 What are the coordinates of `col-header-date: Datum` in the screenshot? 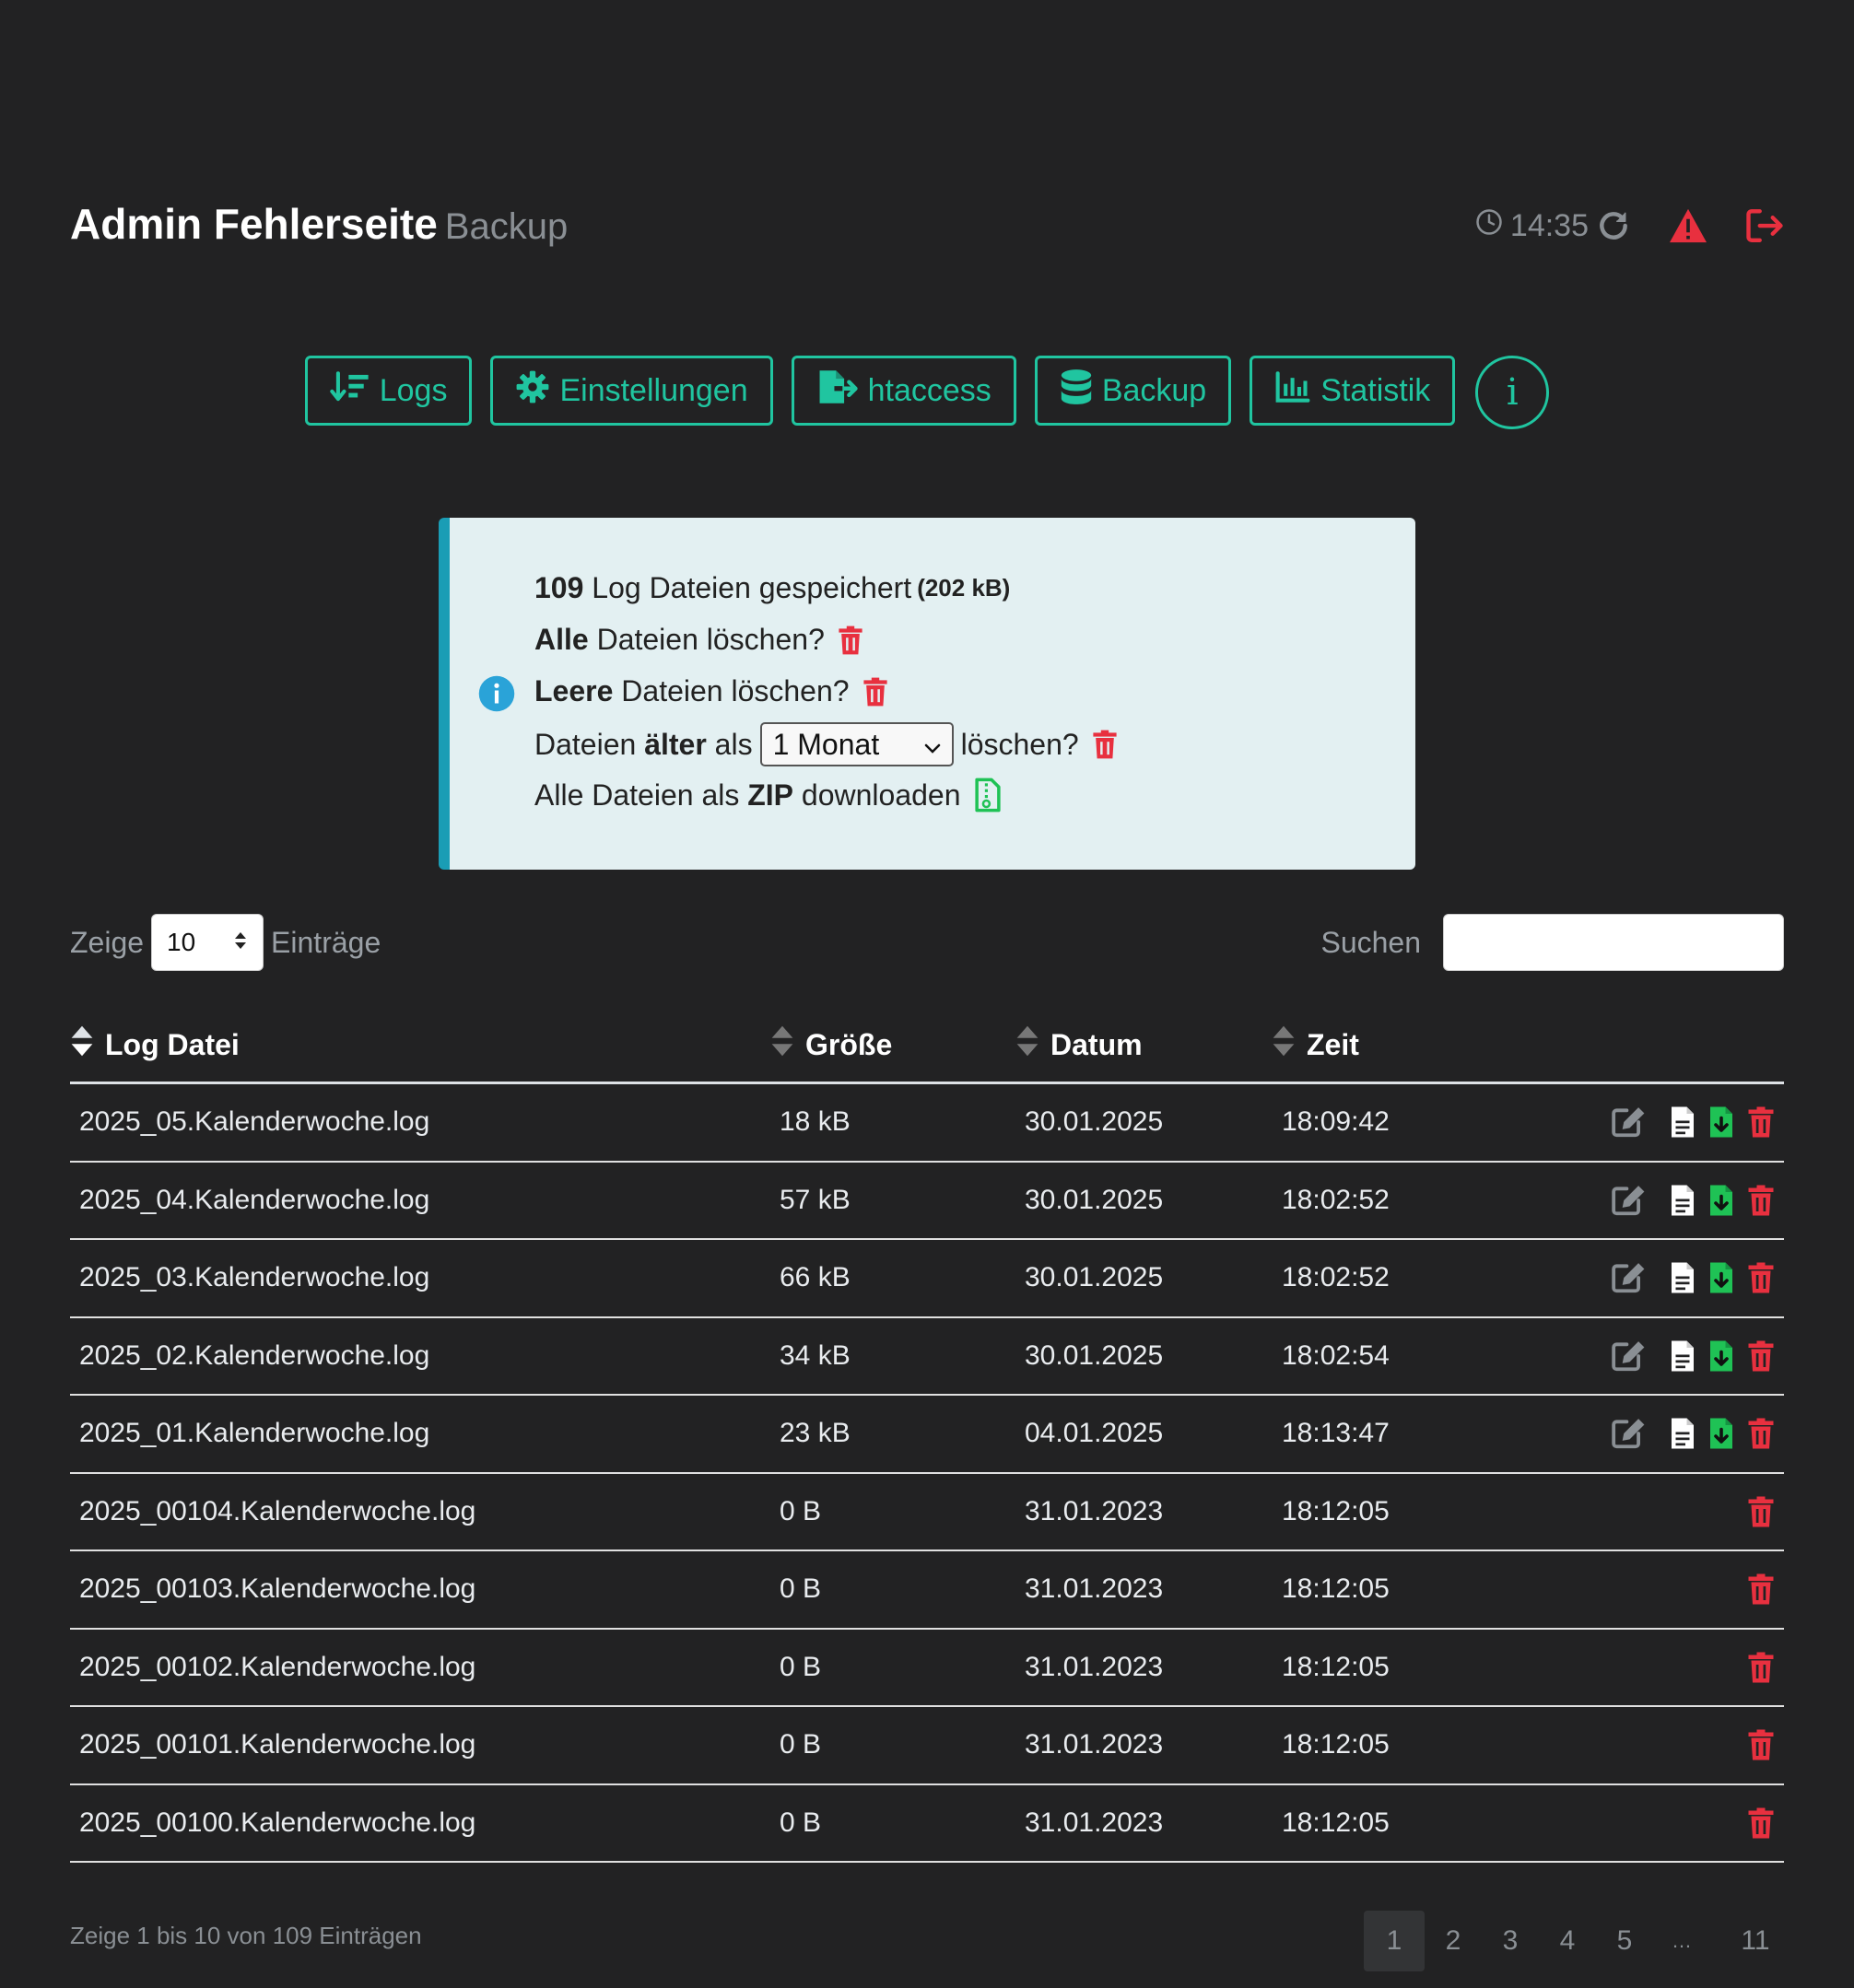 It's located at (1079, 1045).